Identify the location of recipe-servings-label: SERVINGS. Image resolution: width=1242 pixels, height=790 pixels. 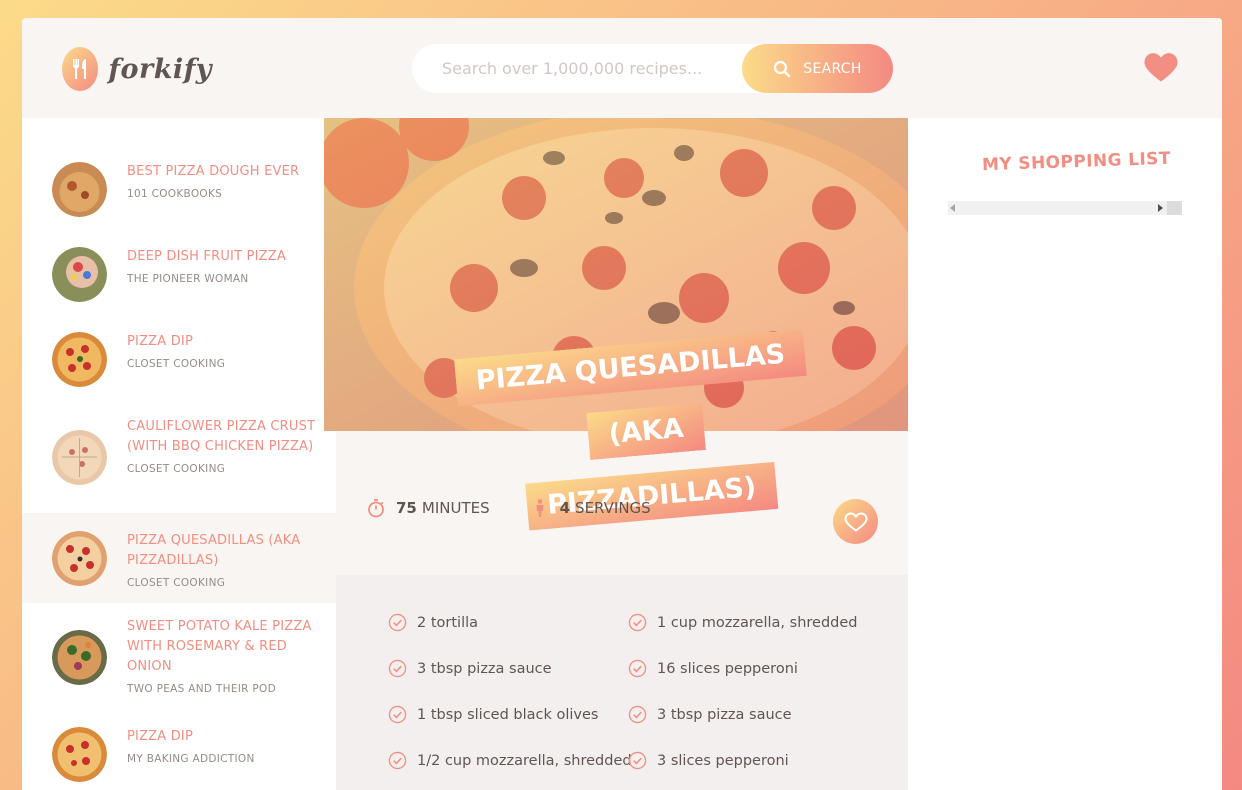
(613, 508).